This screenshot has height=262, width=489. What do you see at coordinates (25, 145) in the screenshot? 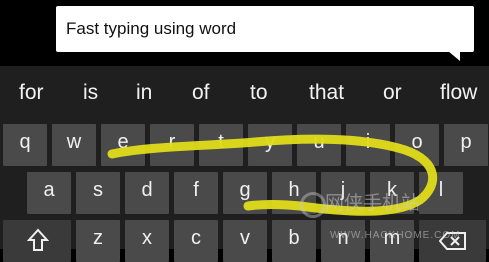
I see `key-q: q` at bounding box center [25, 145].